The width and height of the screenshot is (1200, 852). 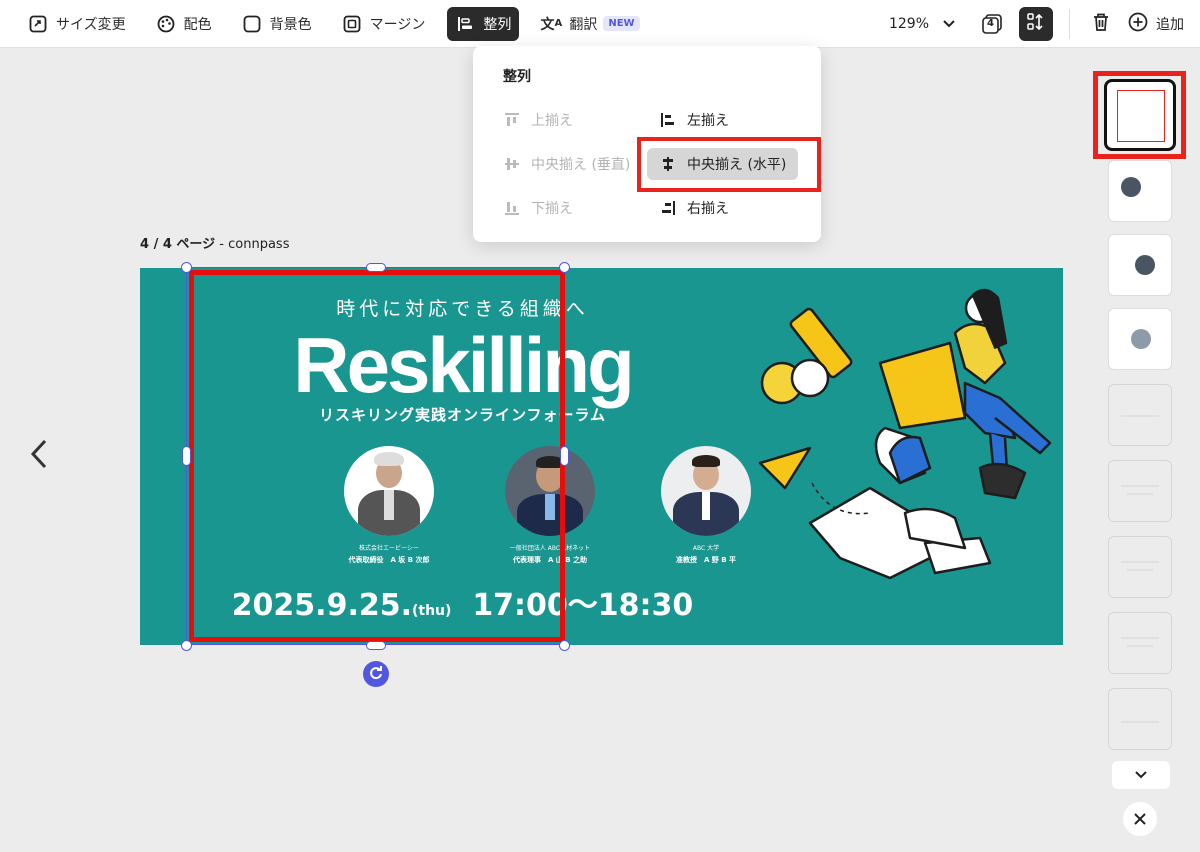 I want to click on add-label: 追加, so click(x=1170, y=25).